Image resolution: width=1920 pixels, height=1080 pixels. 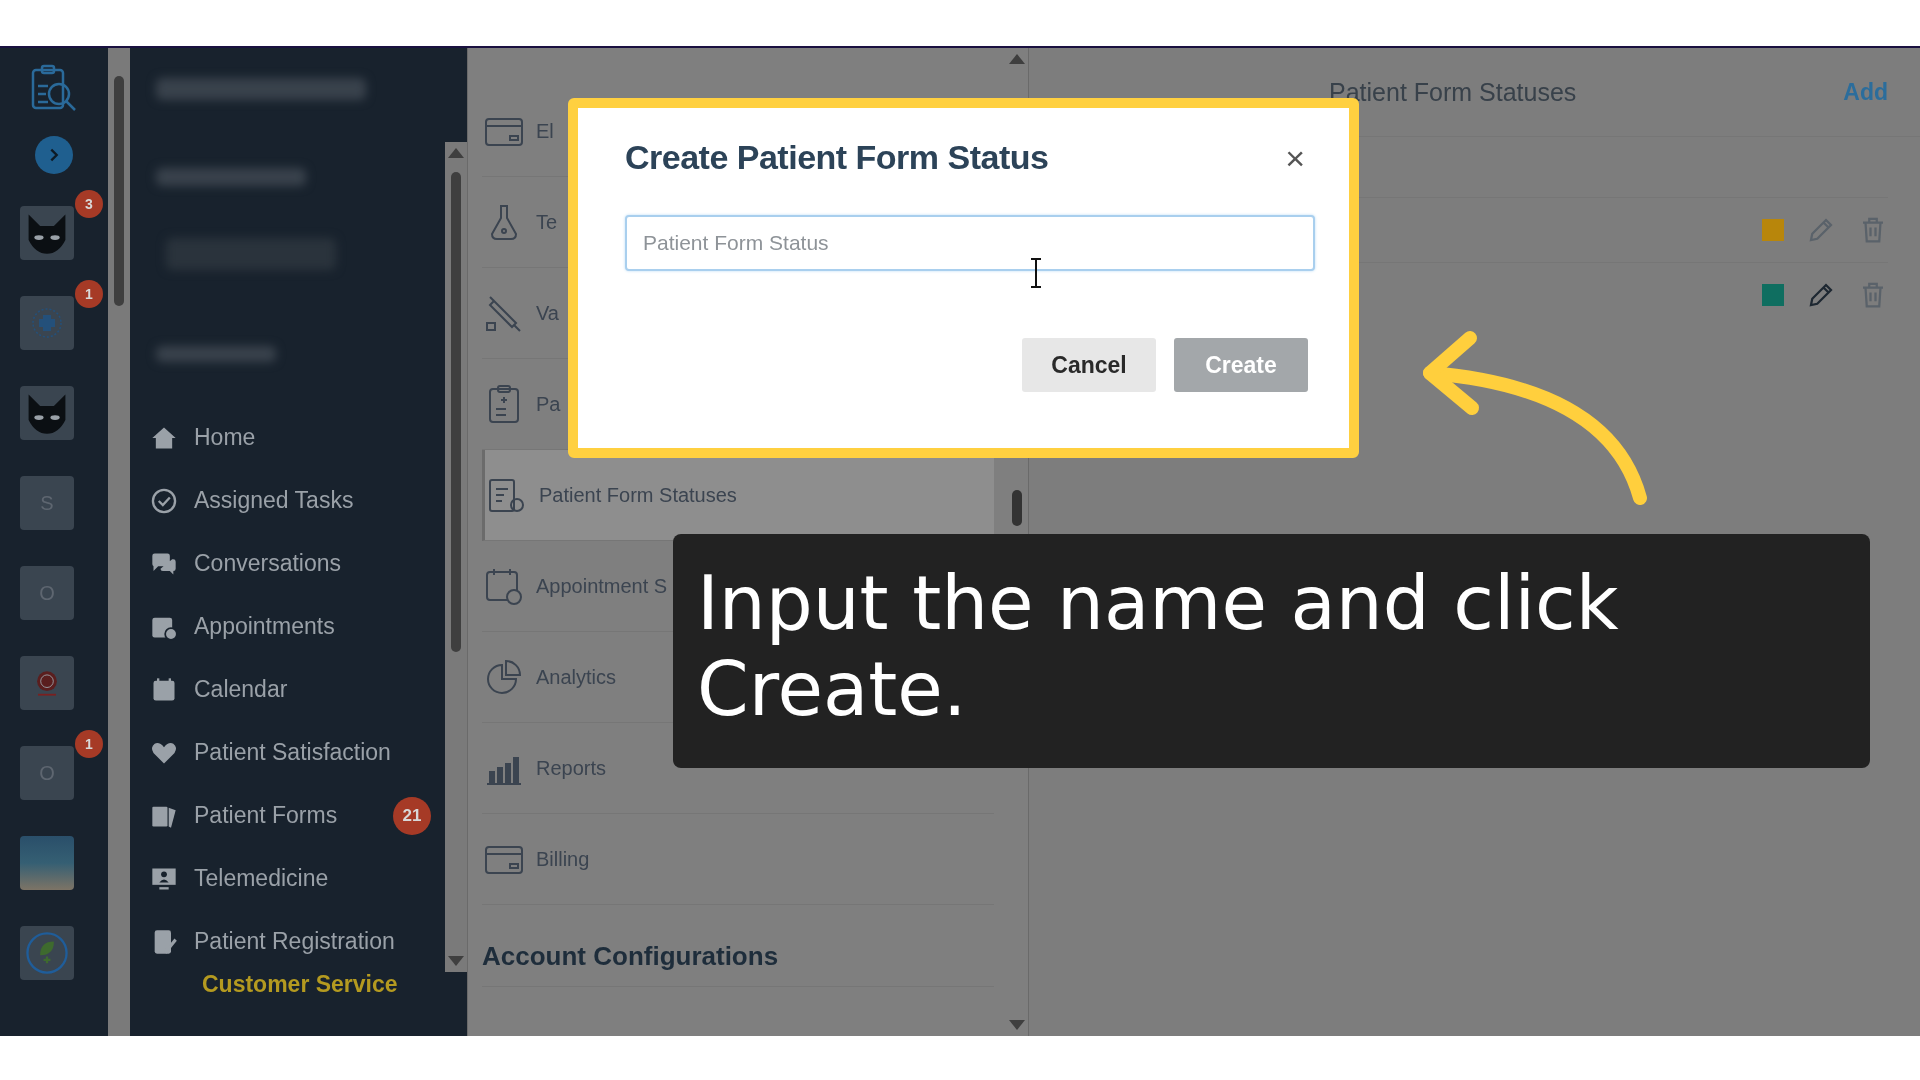 I want to click on beach-photo-placeholder, so click(x=47, y=863).